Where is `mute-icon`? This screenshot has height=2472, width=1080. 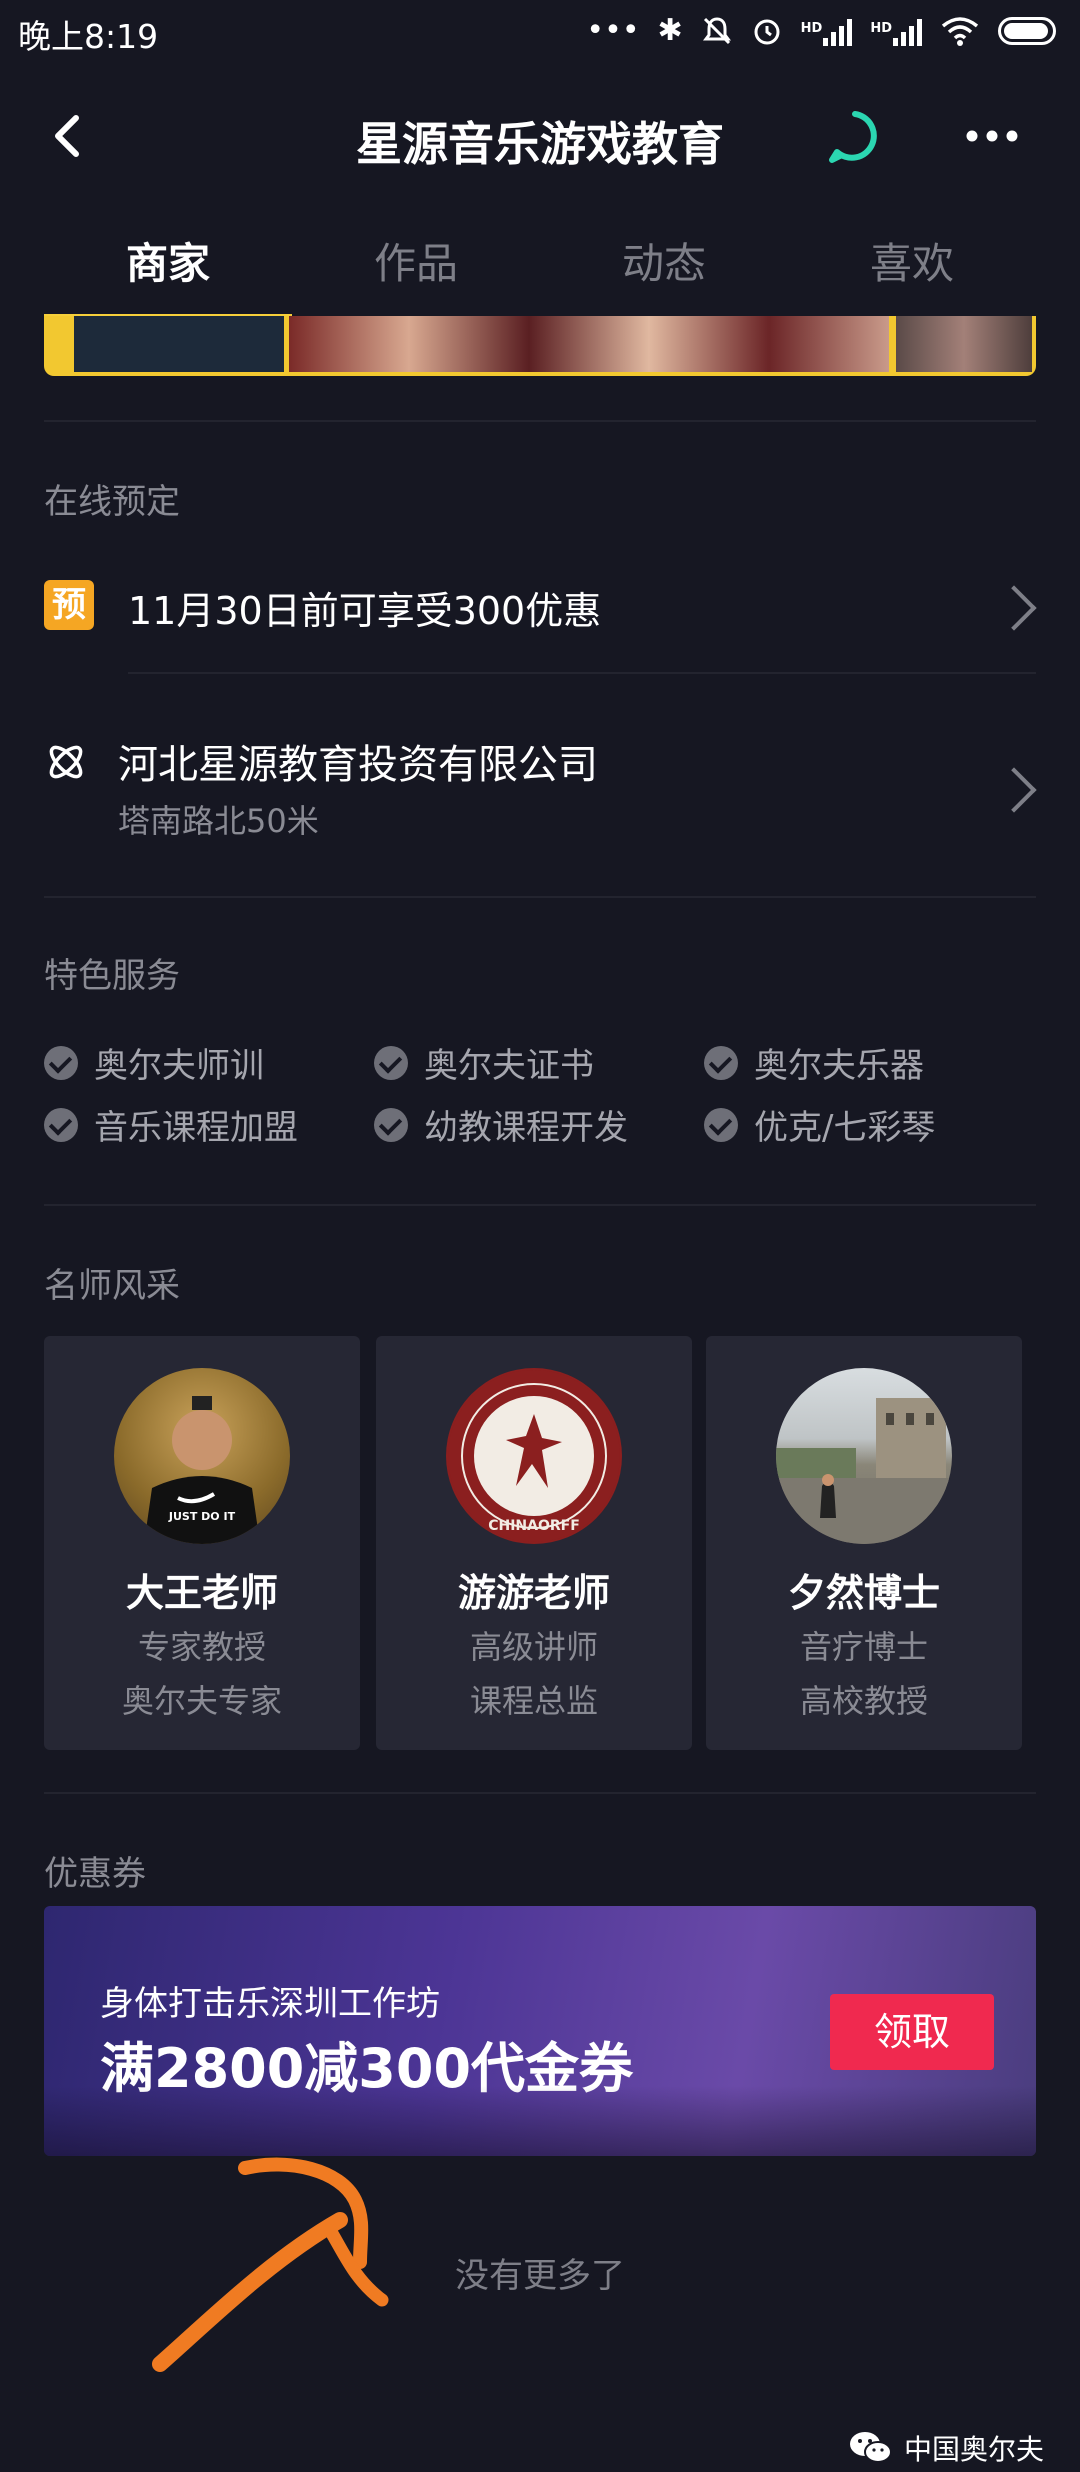 mute-icon is located at coordinates (716, 31).